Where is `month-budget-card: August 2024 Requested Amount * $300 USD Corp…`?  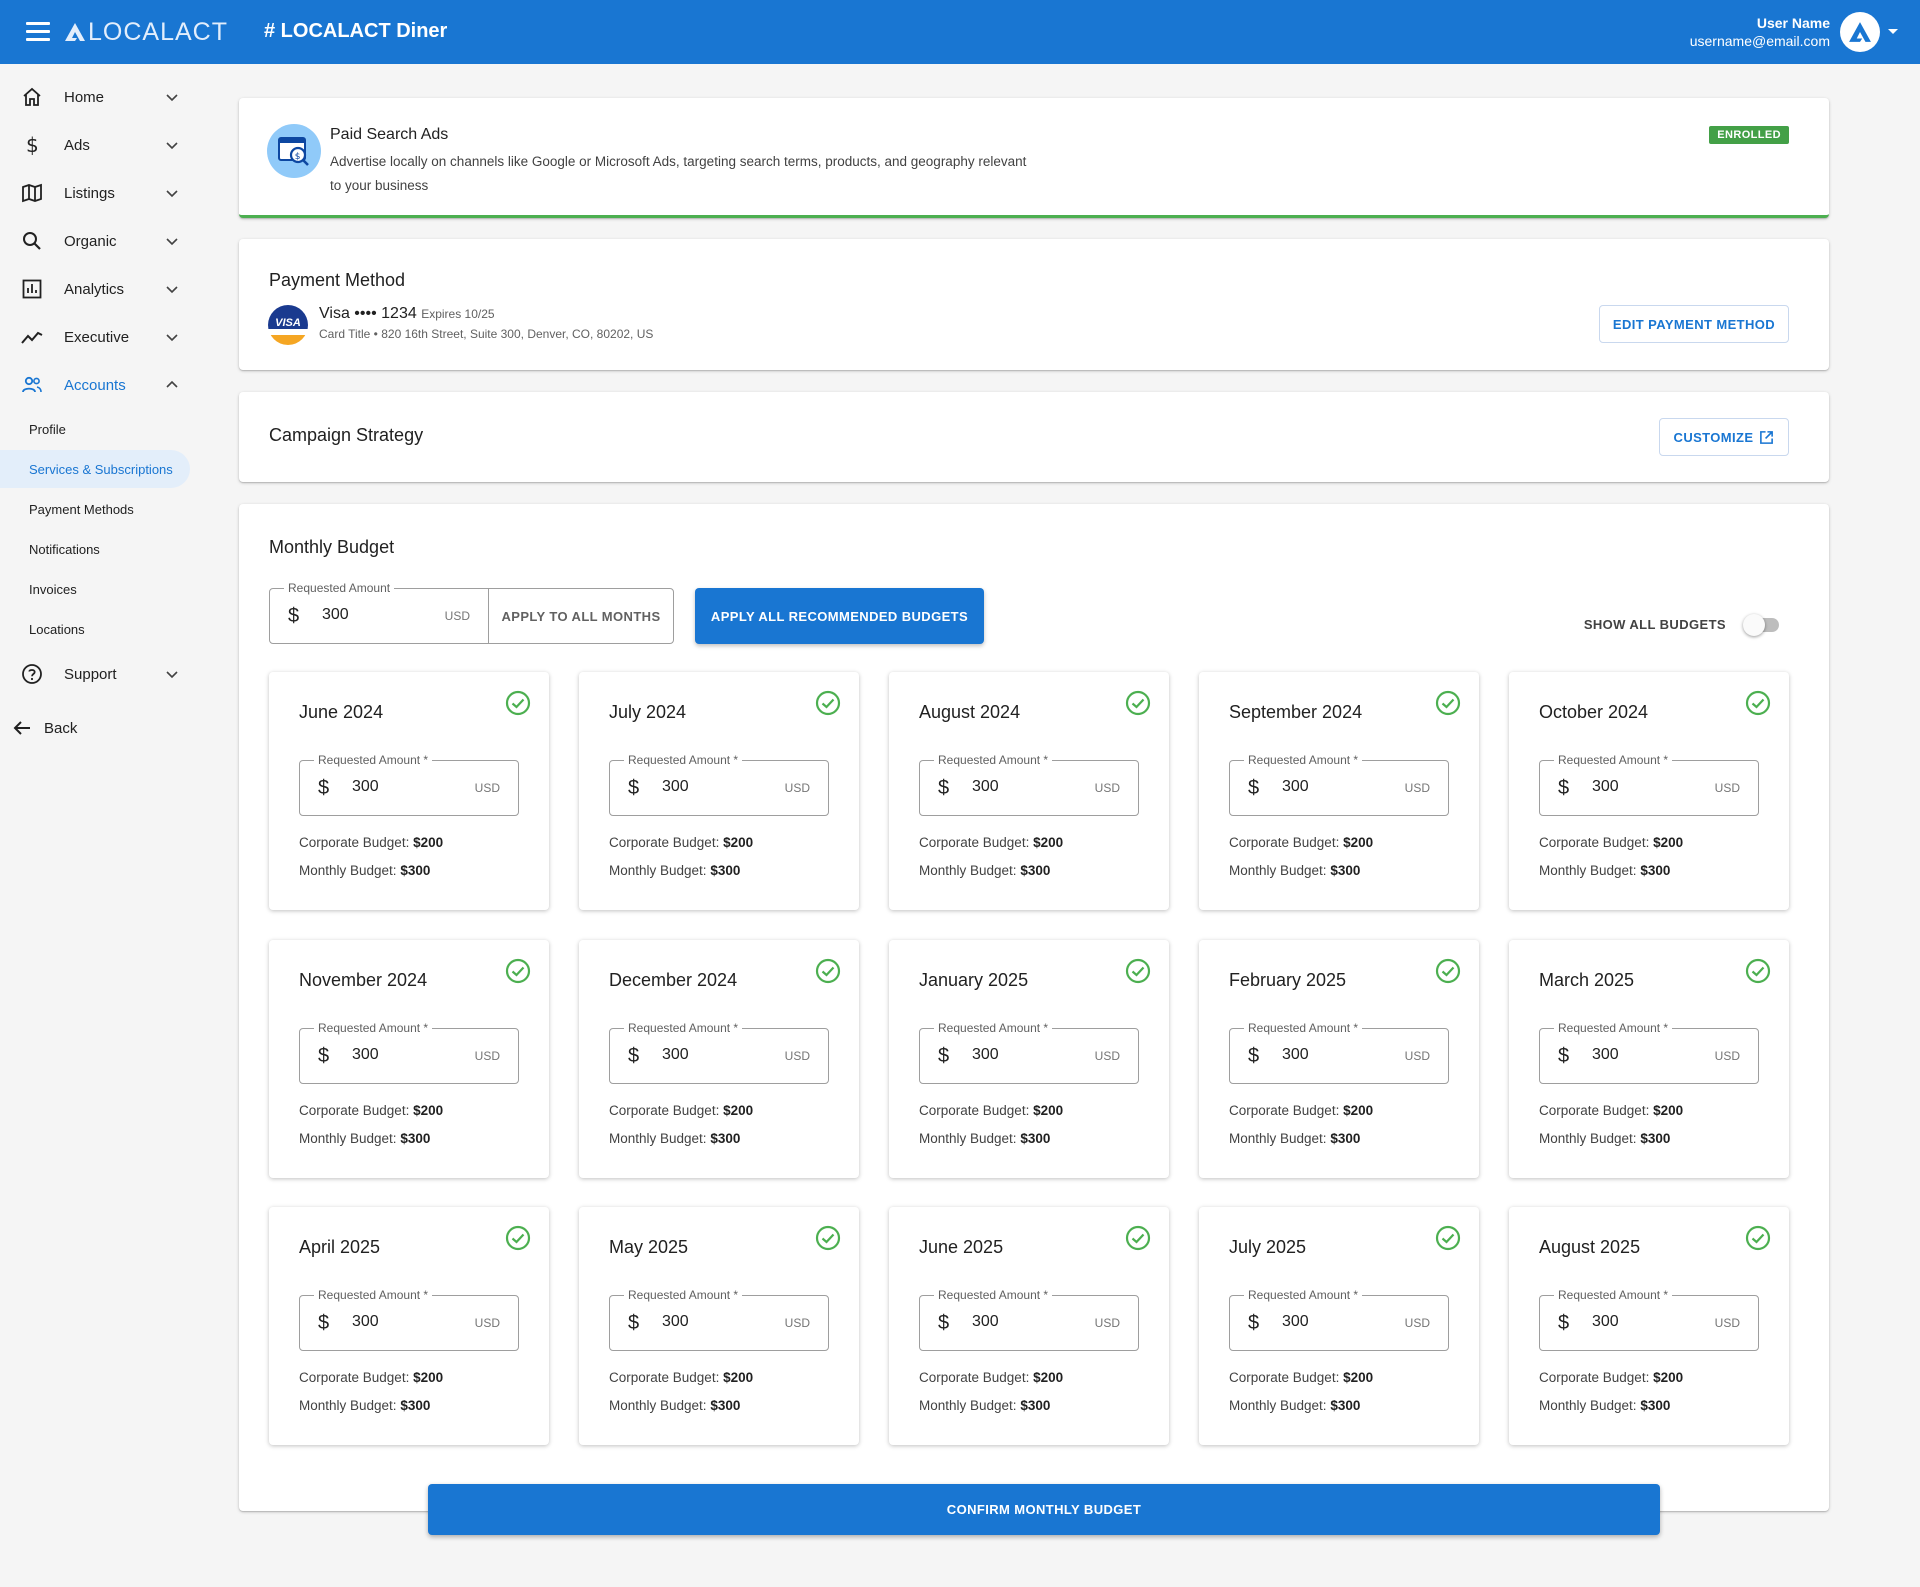 month-budget-card: August 2024 Requested Amount * $300 USD Corp… is located at coordinates (1029, 791).